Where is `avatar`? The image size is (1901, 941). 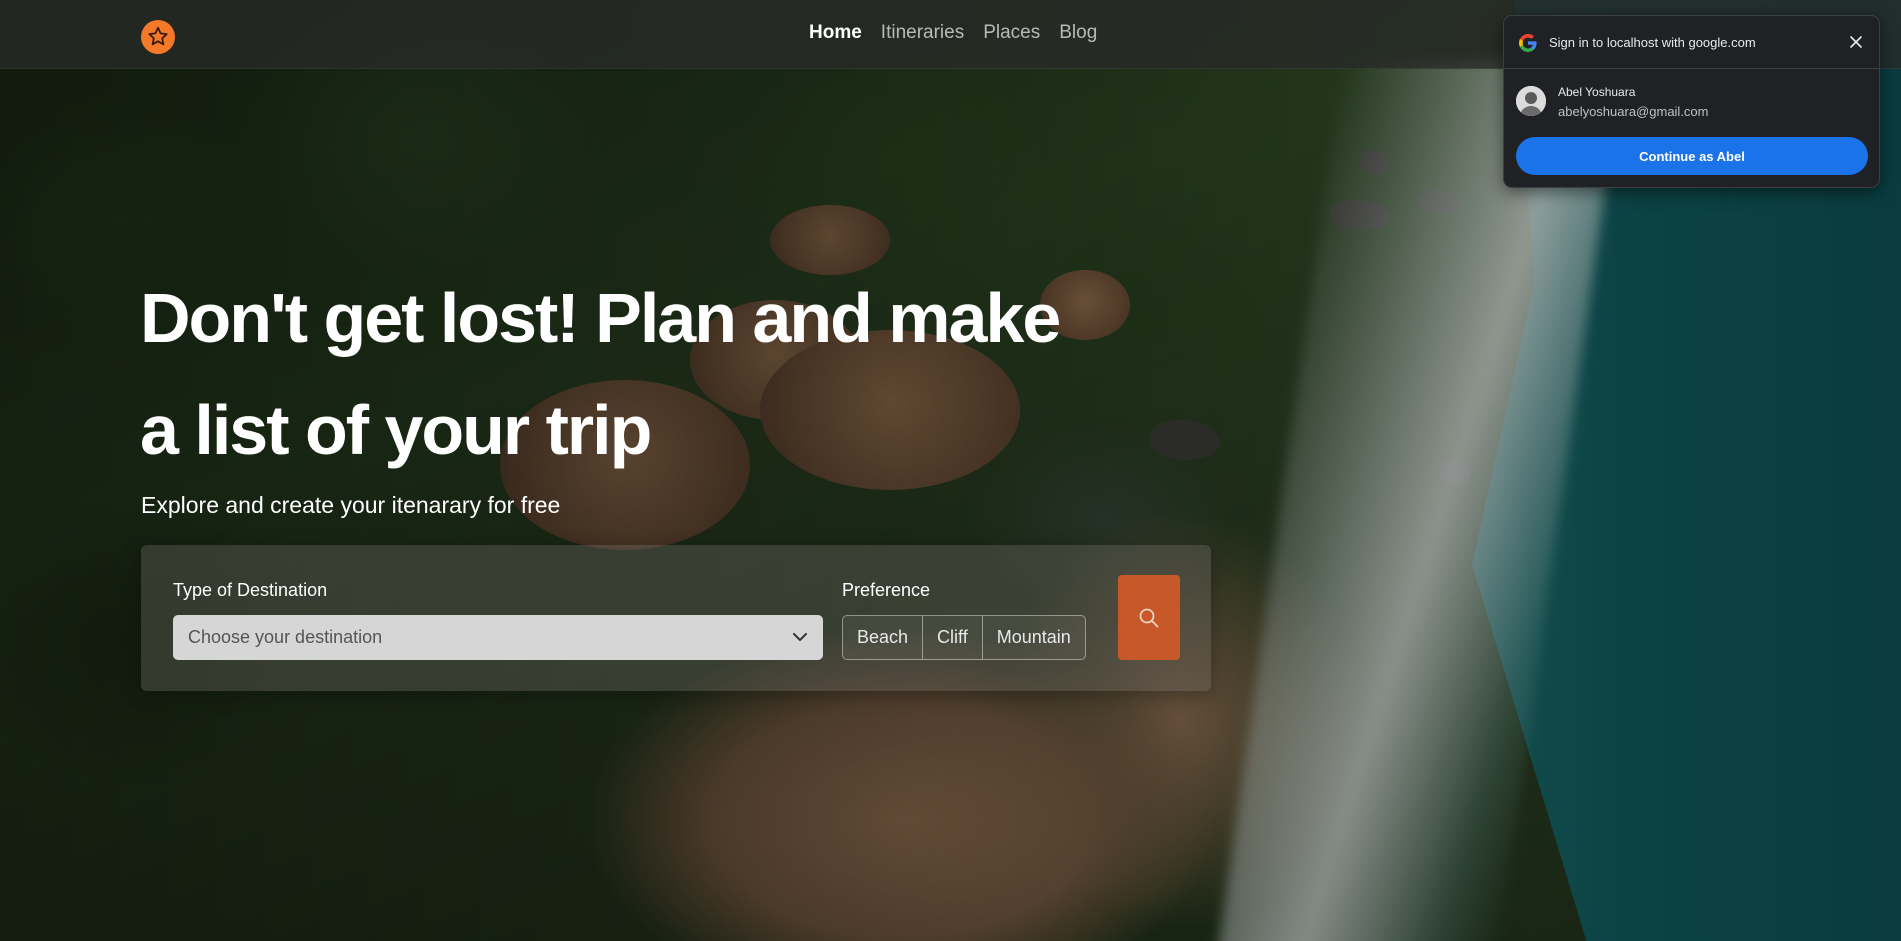 avatar is located at coordinates (1531, 101).